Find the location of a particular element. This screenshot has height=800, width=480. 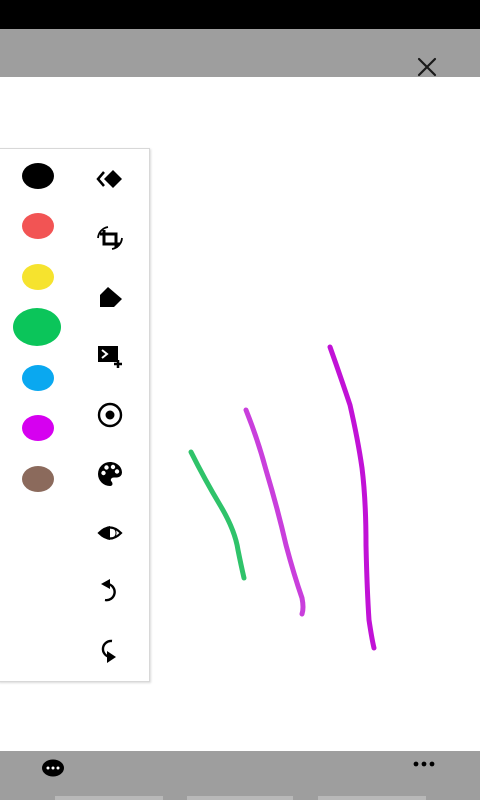

tab-indicator-mid is located at coordinates (240, 798).